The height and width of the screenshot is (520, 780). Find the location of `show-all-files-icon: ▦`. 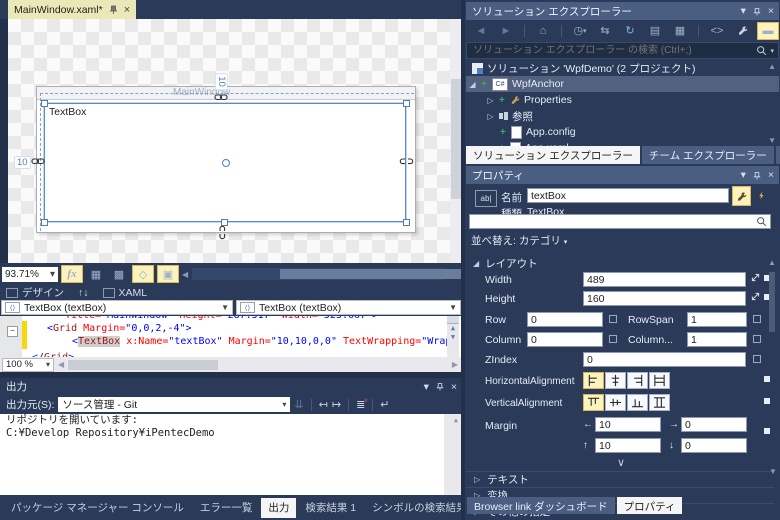

show-all-files-icon: ▦ is located at coordinates (680, 31).